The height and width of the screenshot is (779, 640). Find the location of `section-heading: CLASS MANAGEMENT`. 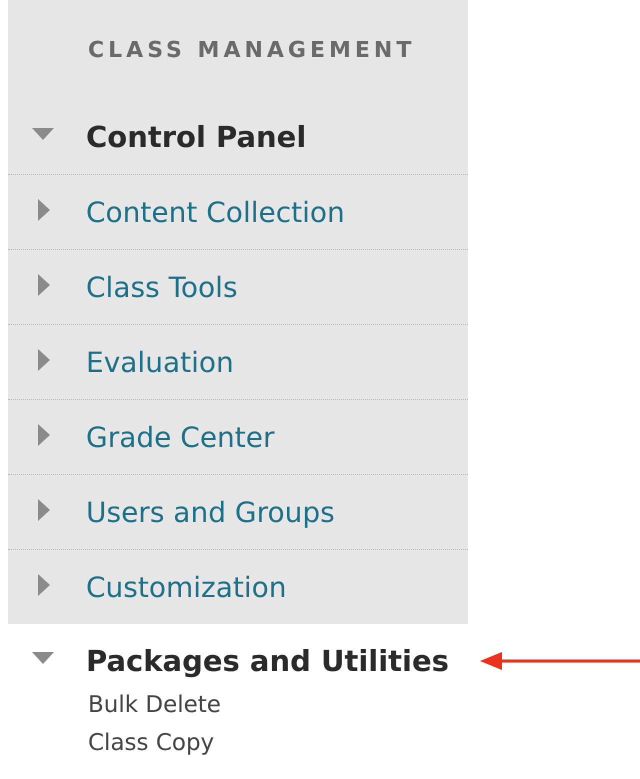

section-heading: CLASS MANAGEMENT is located at coordinates (238, 50).